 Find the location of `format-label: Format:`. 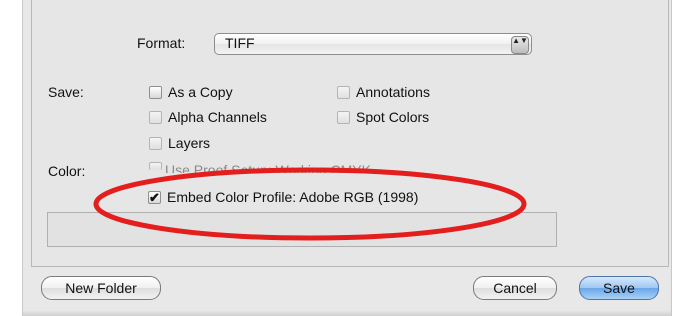

format-label: Format: is located at coordinates (161, 43).